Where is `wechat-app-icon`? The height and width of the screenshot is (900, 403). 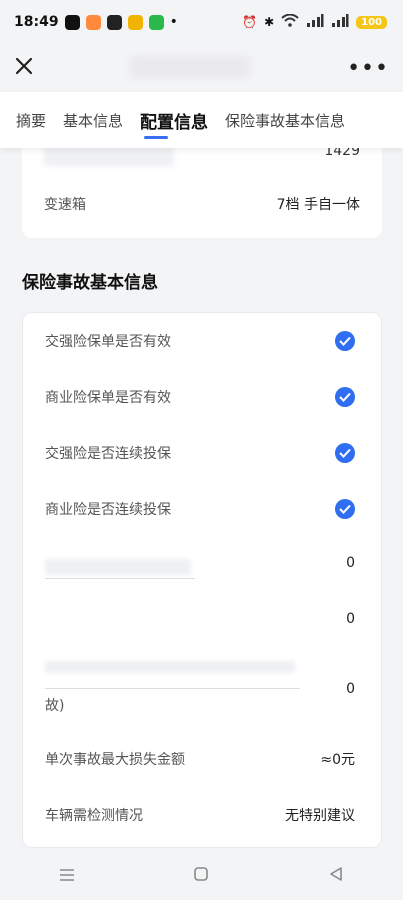
wechat-app-icon is located at coordinates (156, 22).